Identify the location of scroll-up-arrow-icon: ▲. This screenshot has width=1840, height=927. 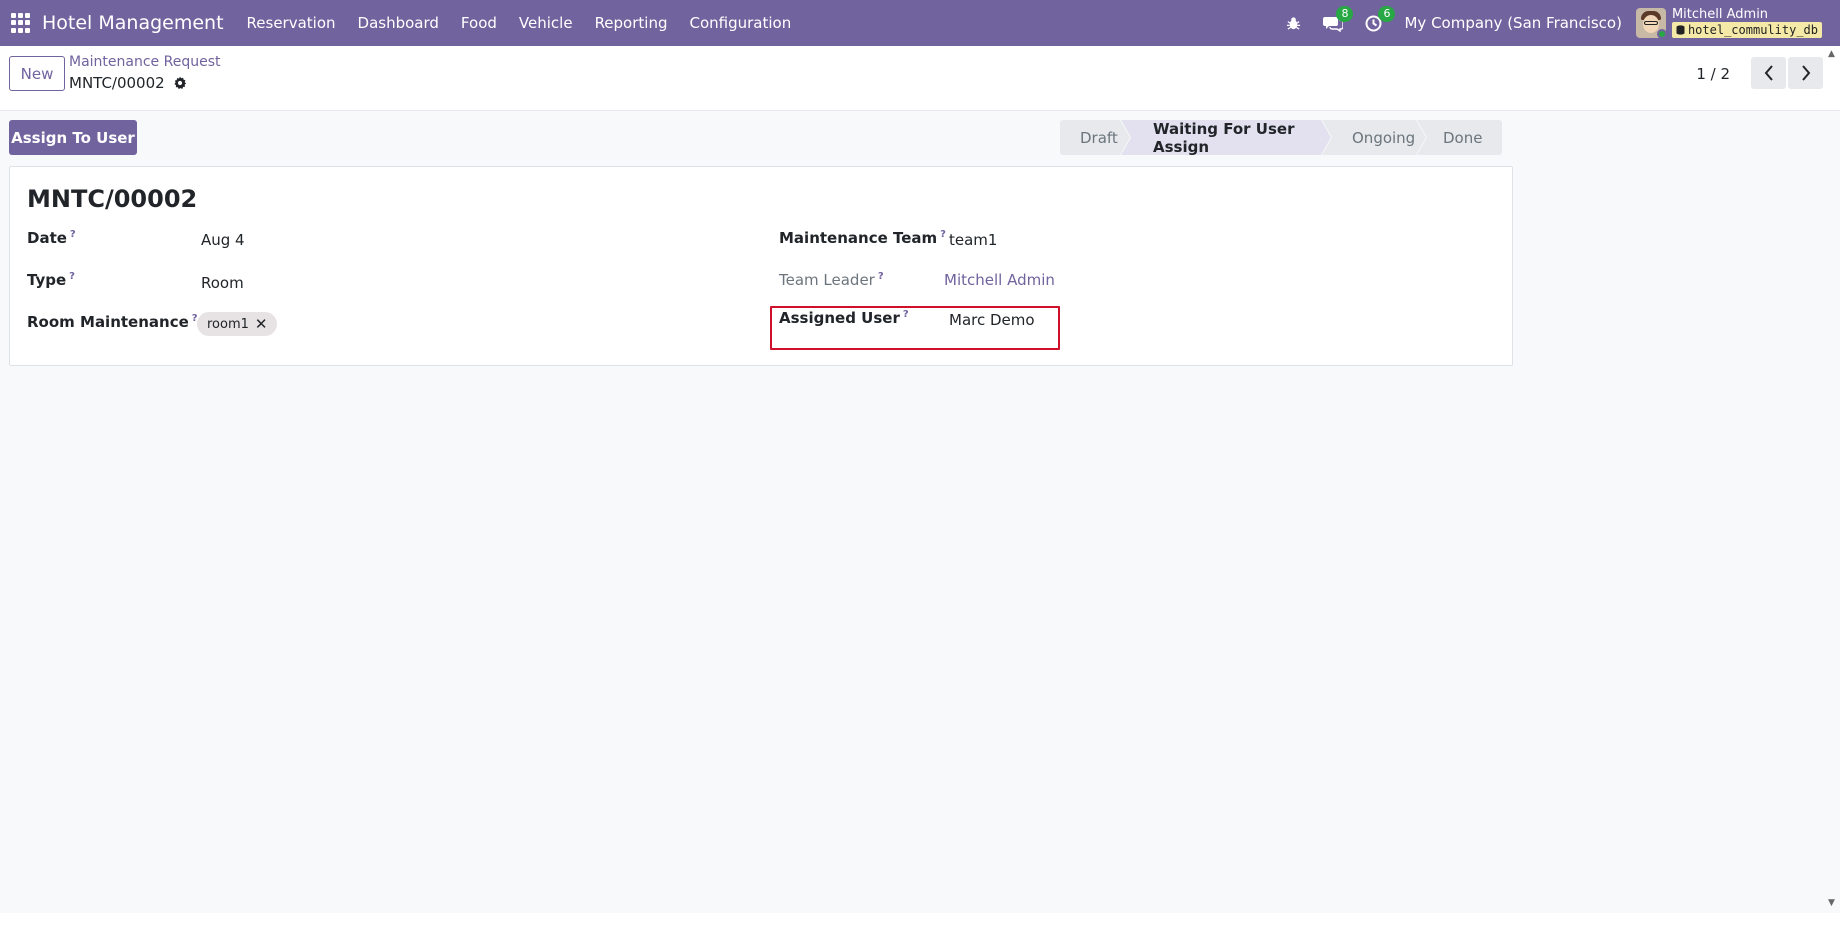
(1834, 54).